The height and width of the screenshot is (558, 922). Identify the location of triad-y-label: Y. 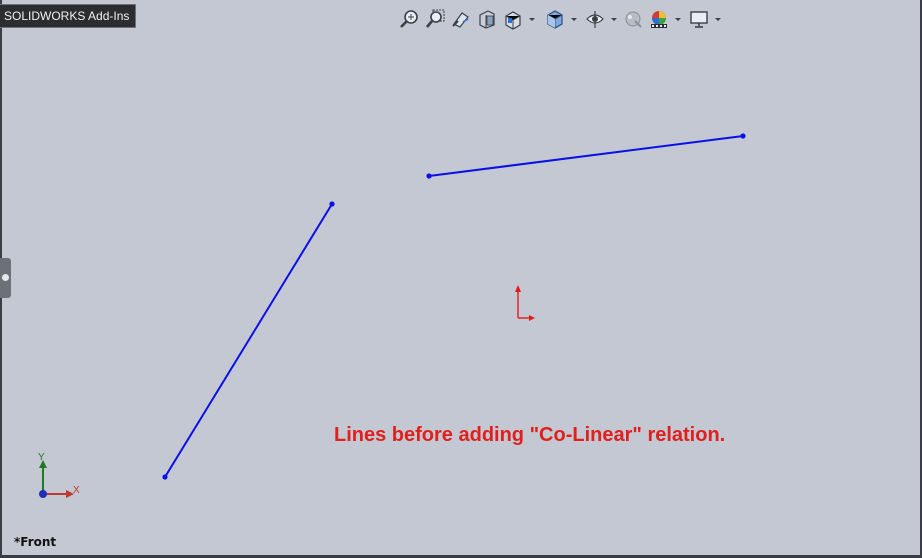
(41, 457).